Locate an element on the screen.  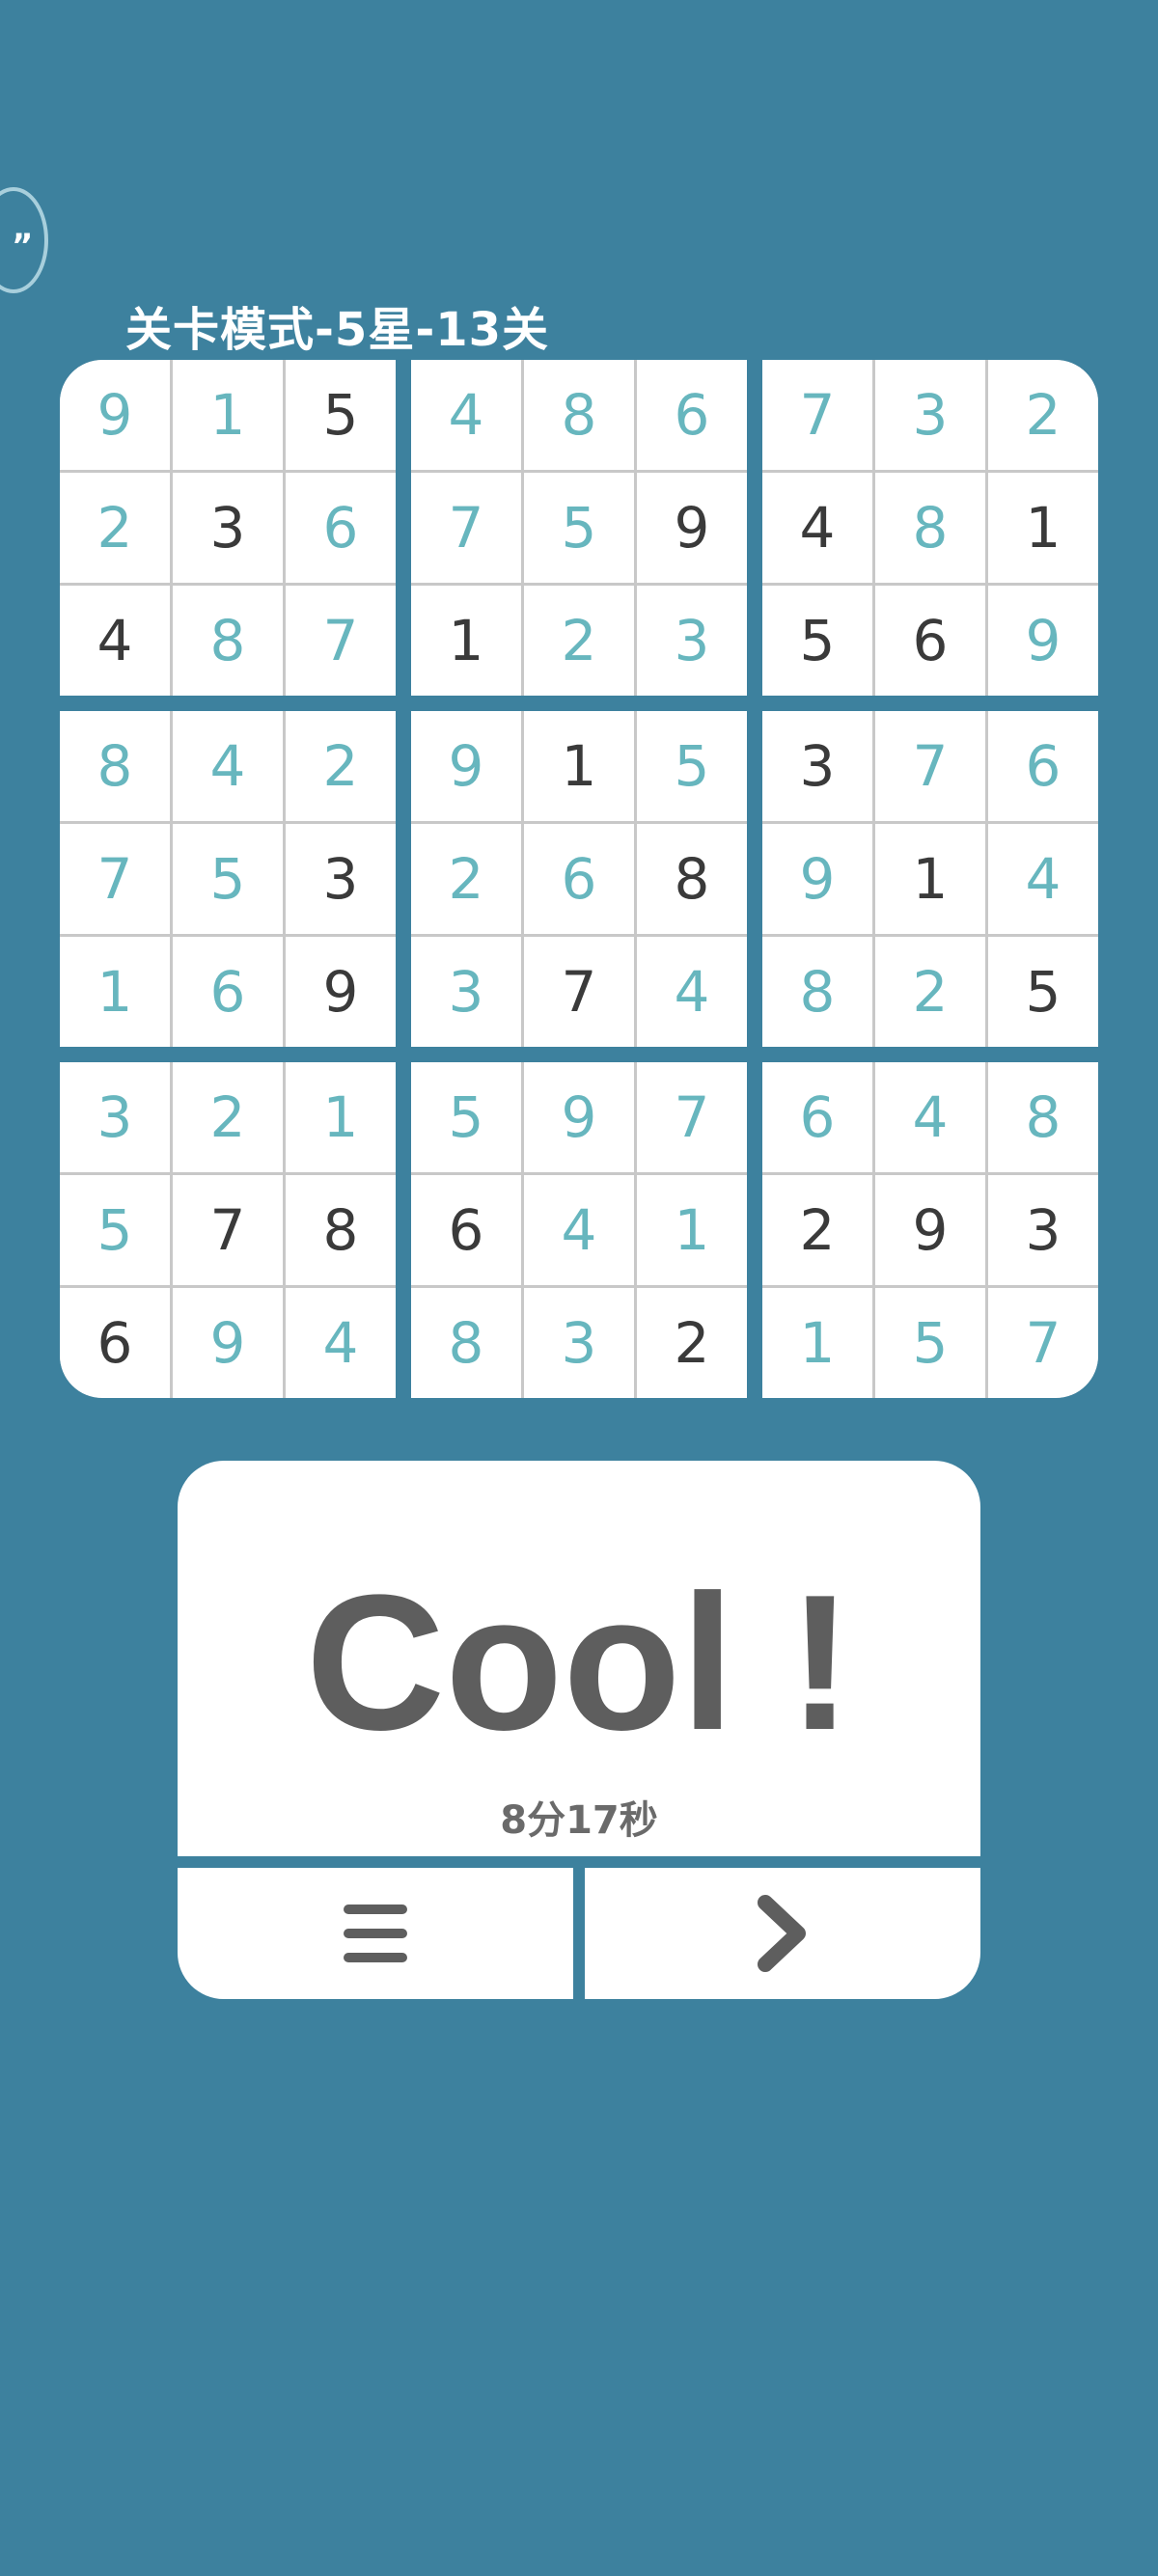
completion-time: 8分17秒 is located at coordinates (579, 1820).